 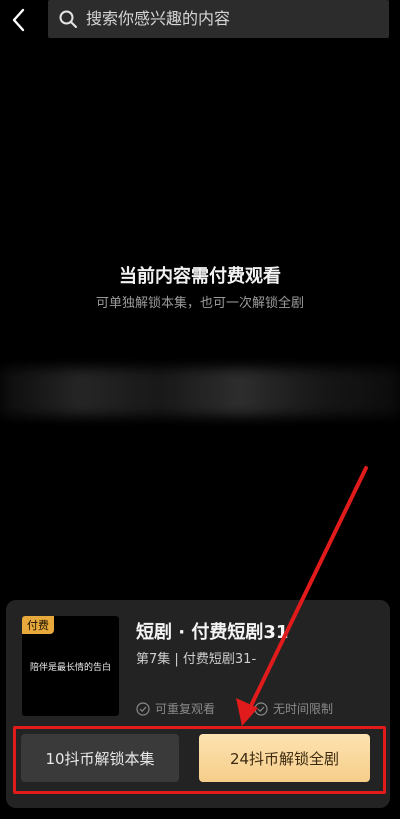 I want to click on drama-poster: 付费 陪伴是最长情的告白, so click(x=70, y=666).